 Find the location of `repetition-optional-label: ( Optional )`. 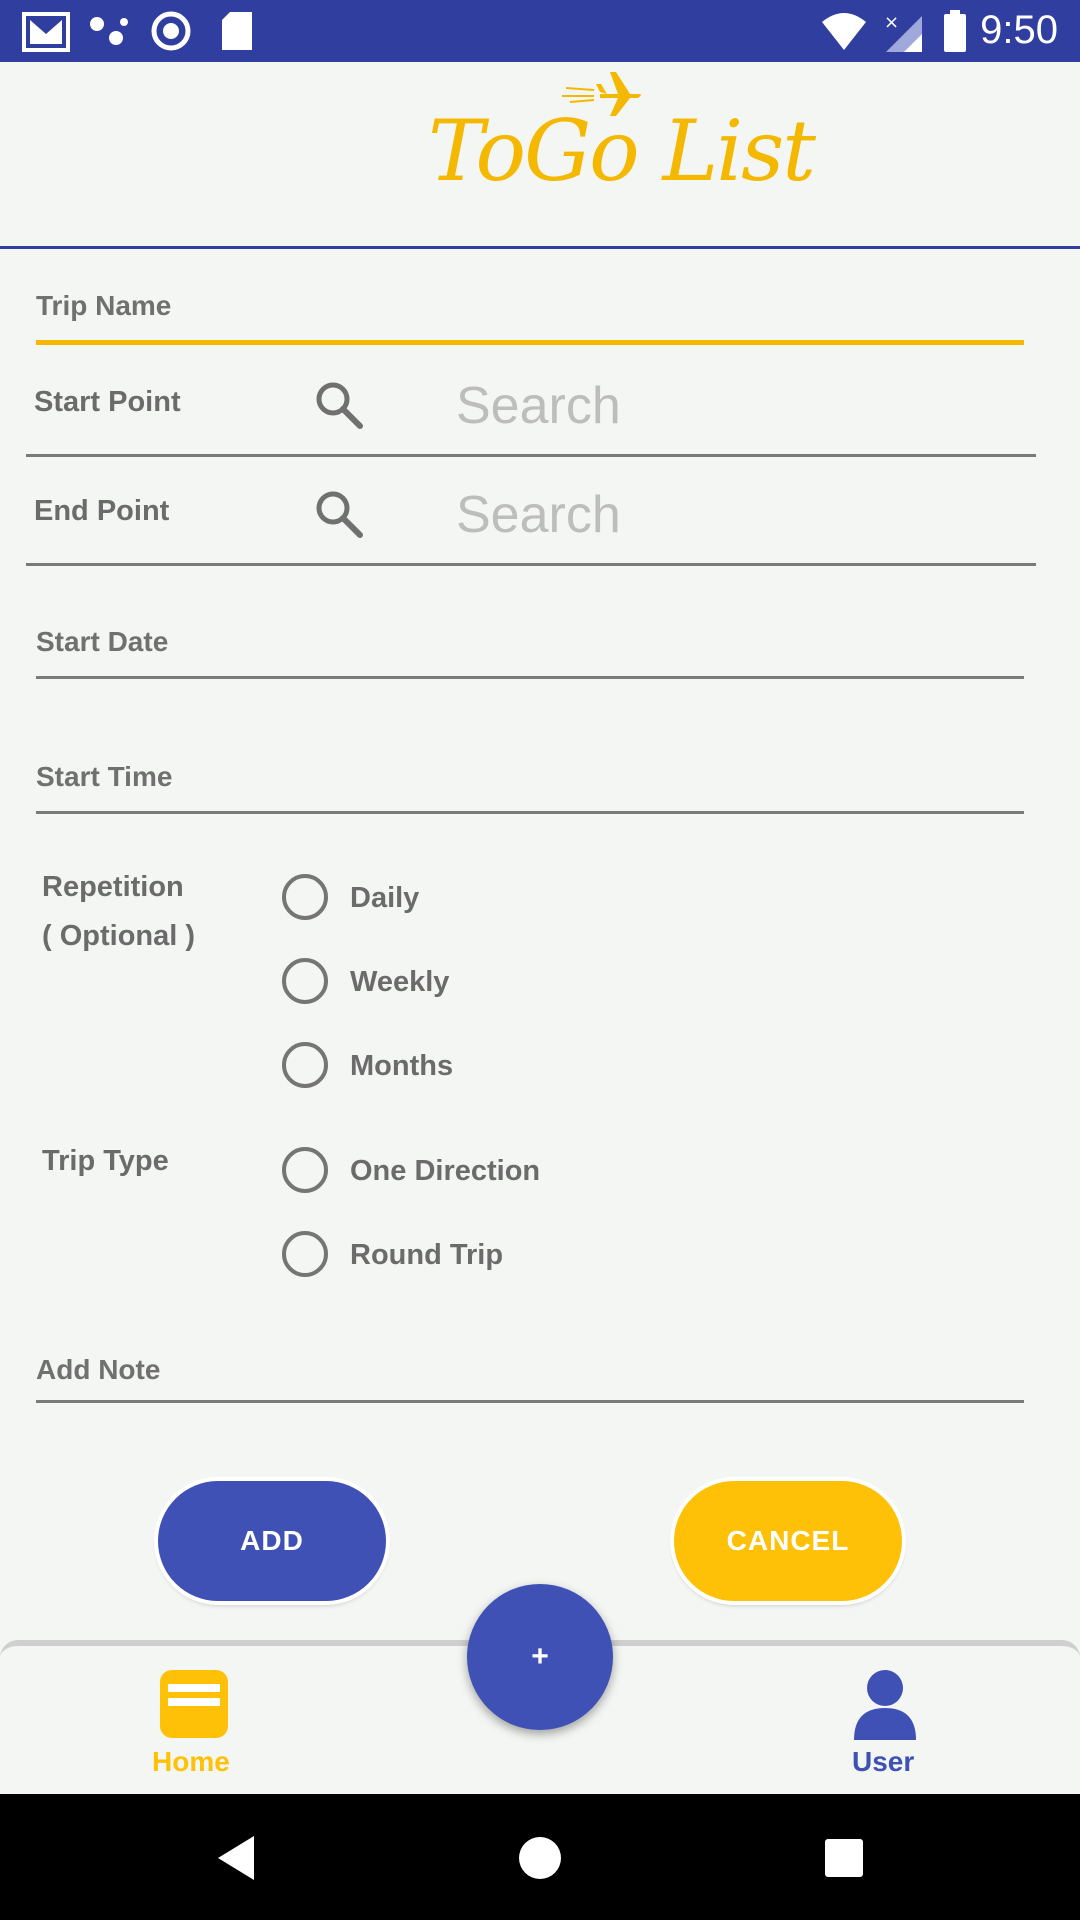

repetition-optional-label: ( Optional ) is located at coordinates (119, 936).